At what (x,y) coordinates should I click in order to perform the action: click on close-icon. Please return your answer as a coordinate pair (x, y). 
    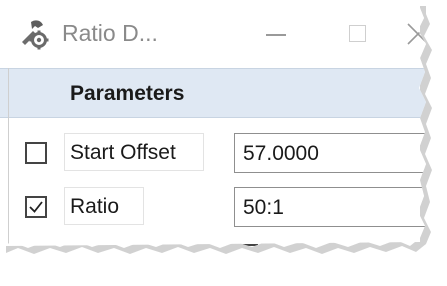
    Looking at the image, I should click on (416, 34).